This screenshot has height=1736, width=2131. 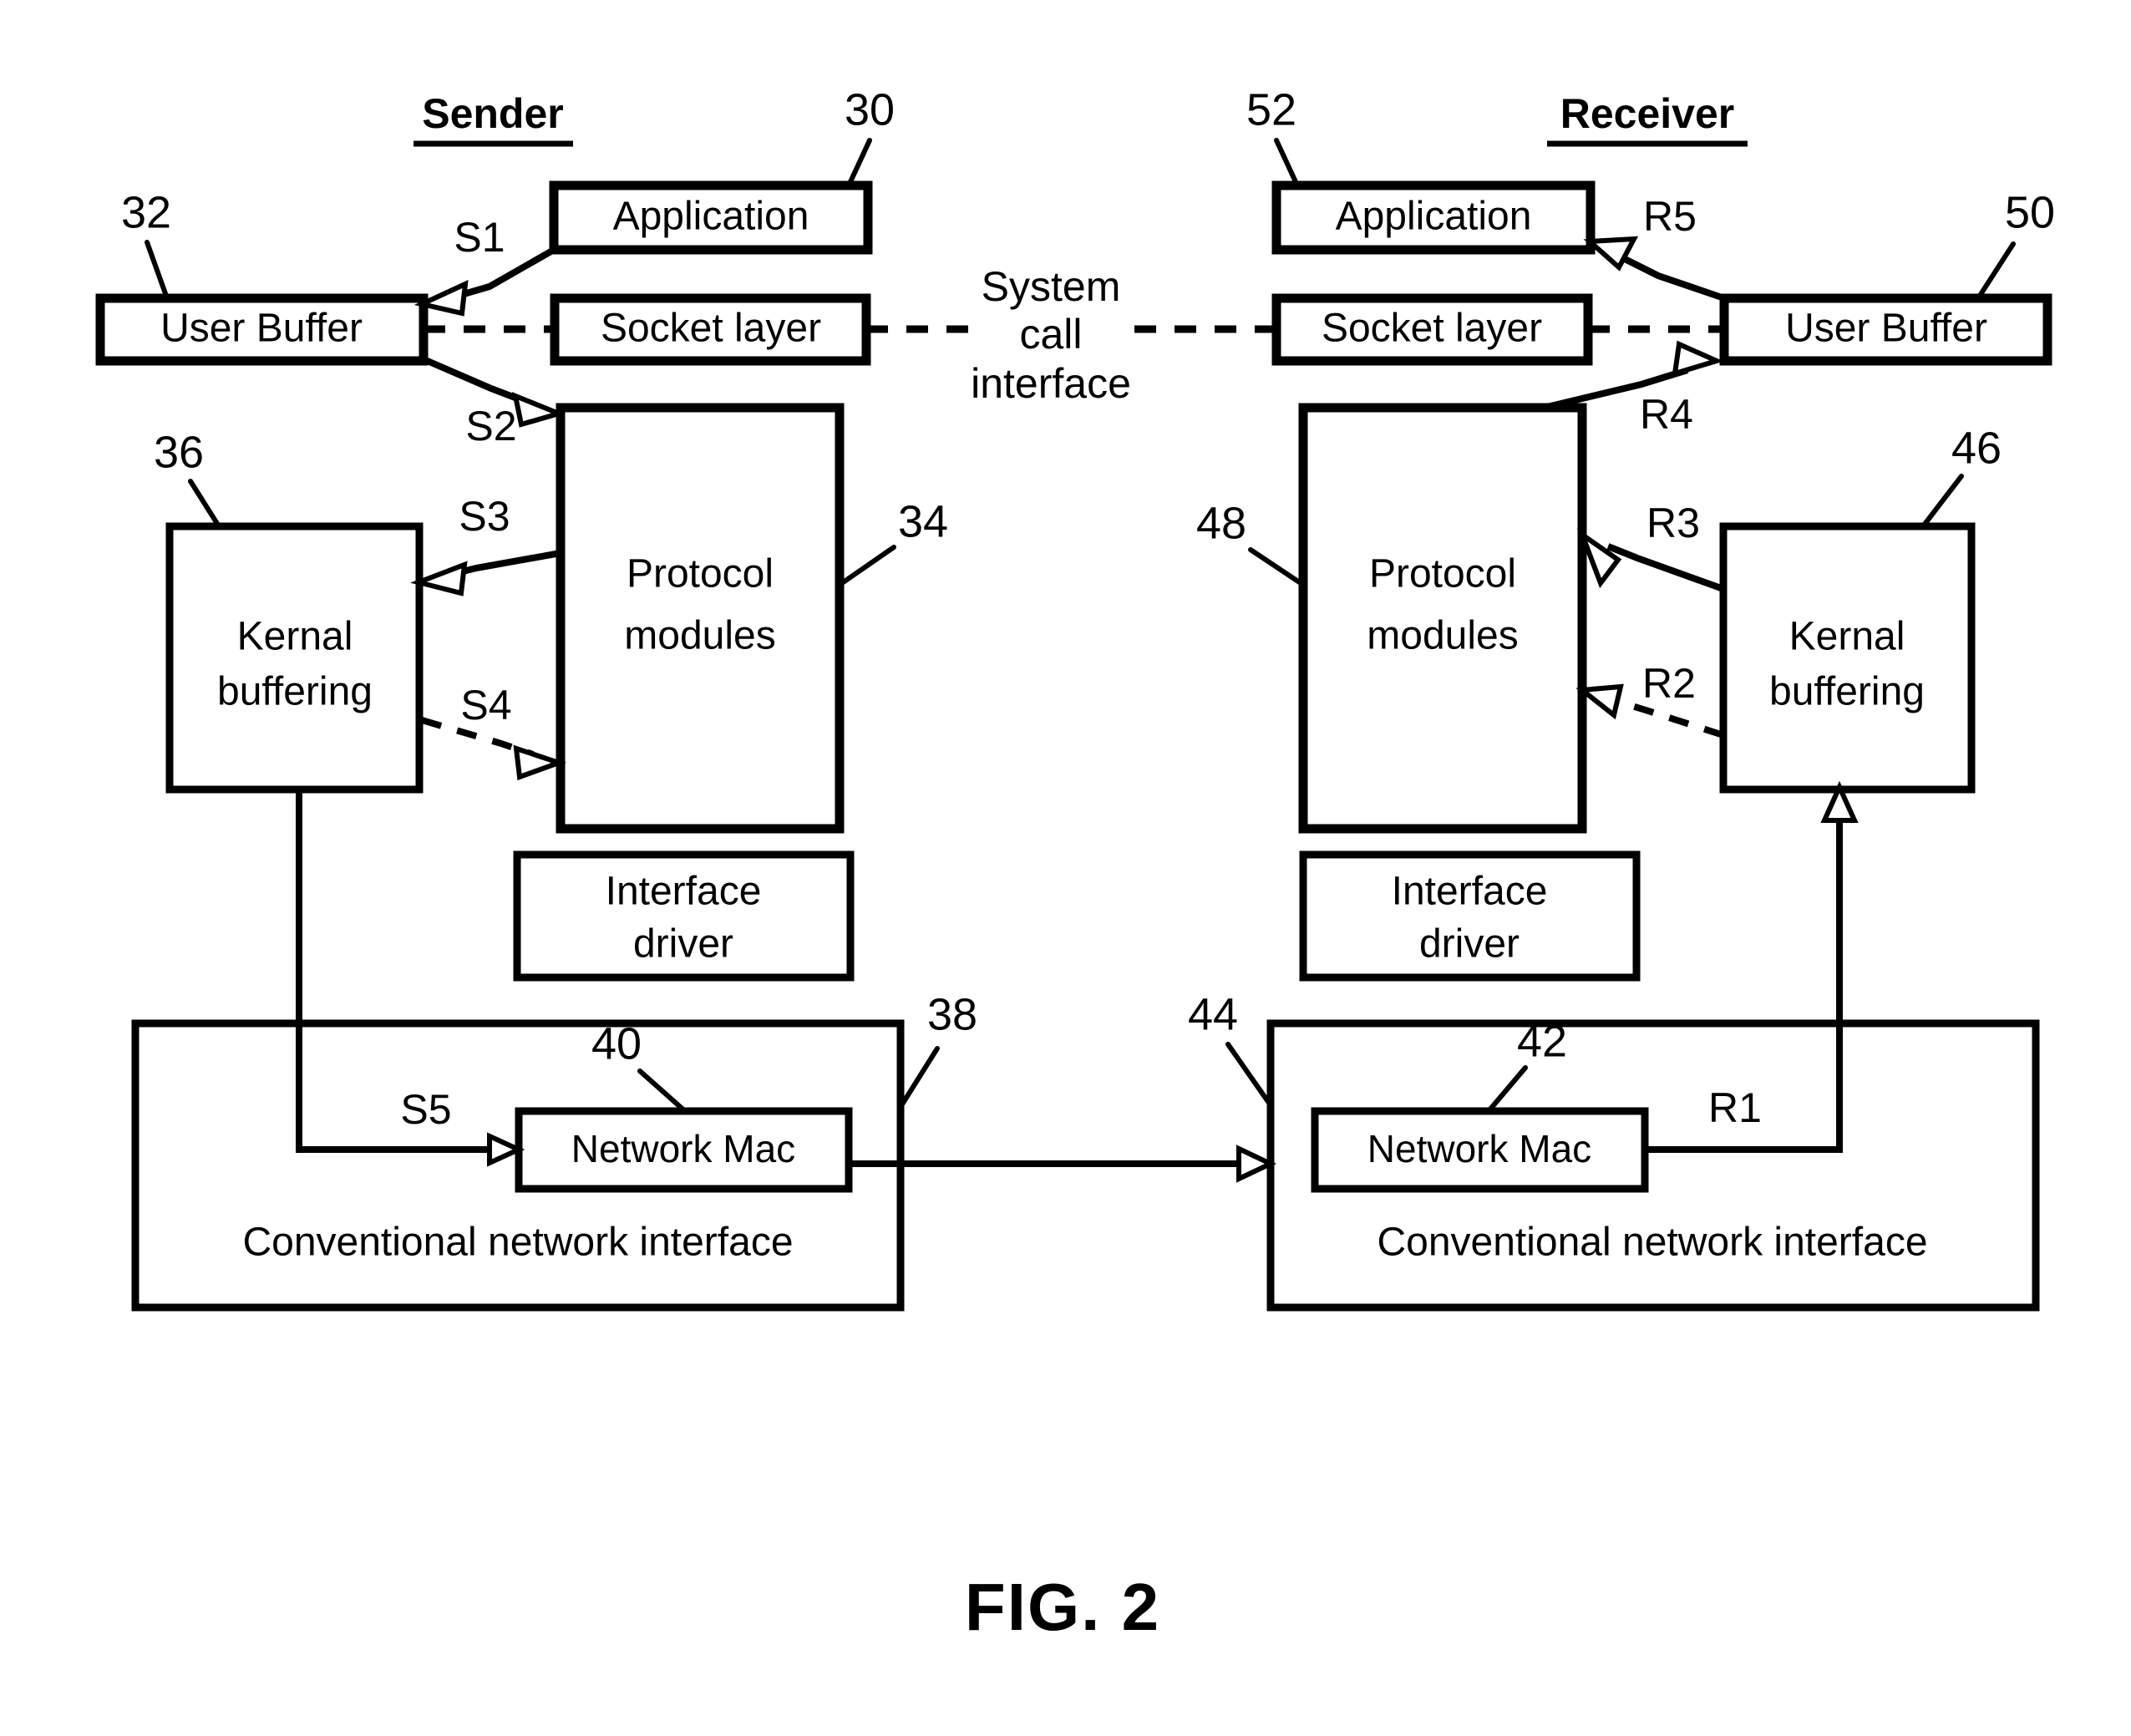 What do you see at coordinates (919, 1077) in the screenshot?
I see `sender-network-interface-leader` at bounding box center [919, 1077].